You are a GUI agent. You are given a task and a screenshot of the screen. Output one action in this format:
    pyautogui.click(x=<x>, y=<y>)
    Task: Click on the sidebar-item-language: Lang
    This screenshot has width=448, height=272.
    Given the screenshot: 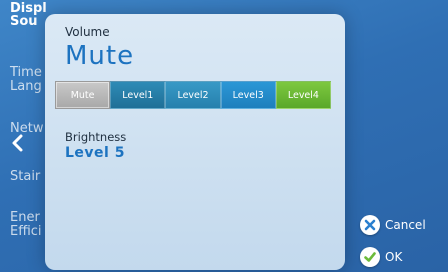 What is the action you would take?
    pyautogui.click(x=26, y=87)
    